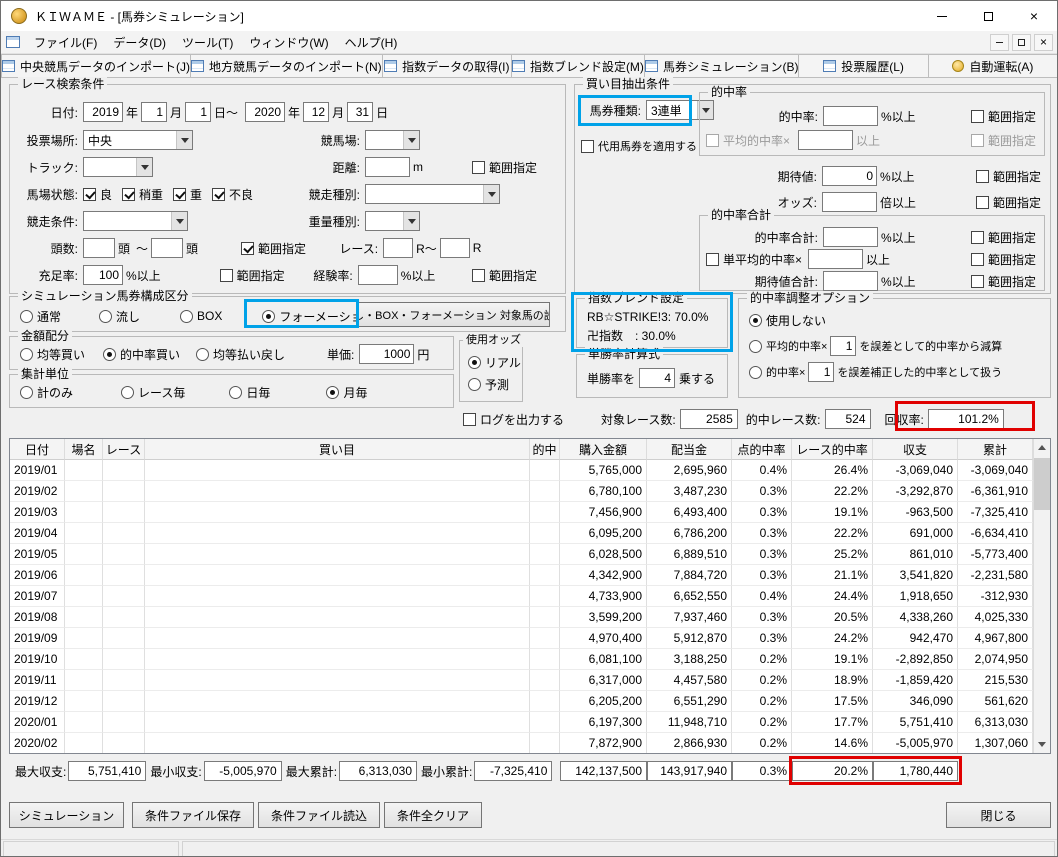  What do you see at coordinates (392, 140) in the screenshot?
I see `course-select` at bounding box center [392, 140].